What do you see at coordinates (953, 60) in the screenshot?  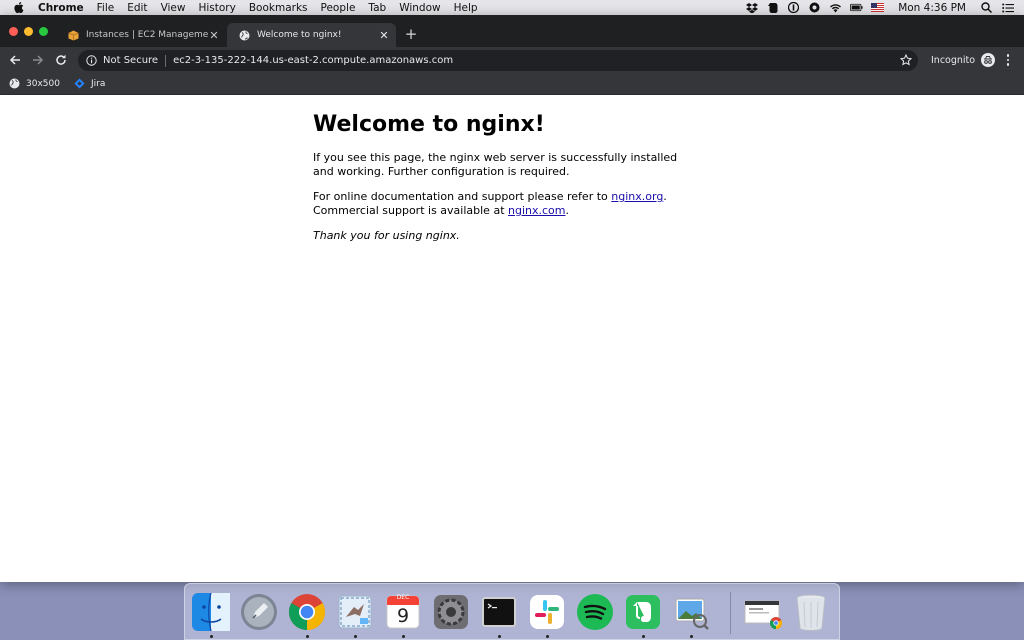 I see `incognito-label: Incognito` at bounding box center [953, 60].